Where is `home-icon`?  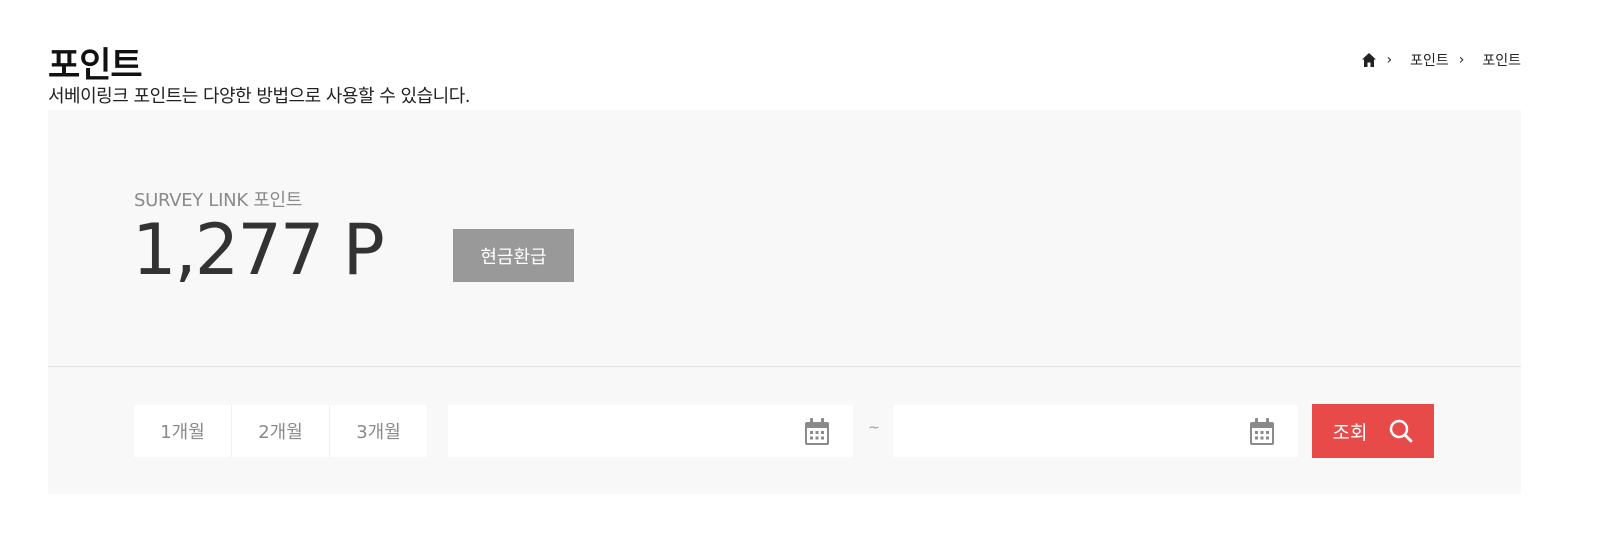
home-icon is located at coordinates (1369, 60).